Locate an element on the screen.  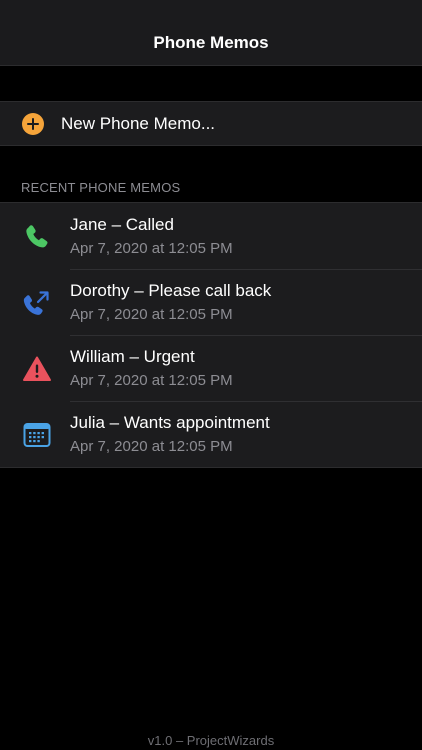
section-header-recent: RECENT PHONE MEMOS is located at coordinates (101, 187).